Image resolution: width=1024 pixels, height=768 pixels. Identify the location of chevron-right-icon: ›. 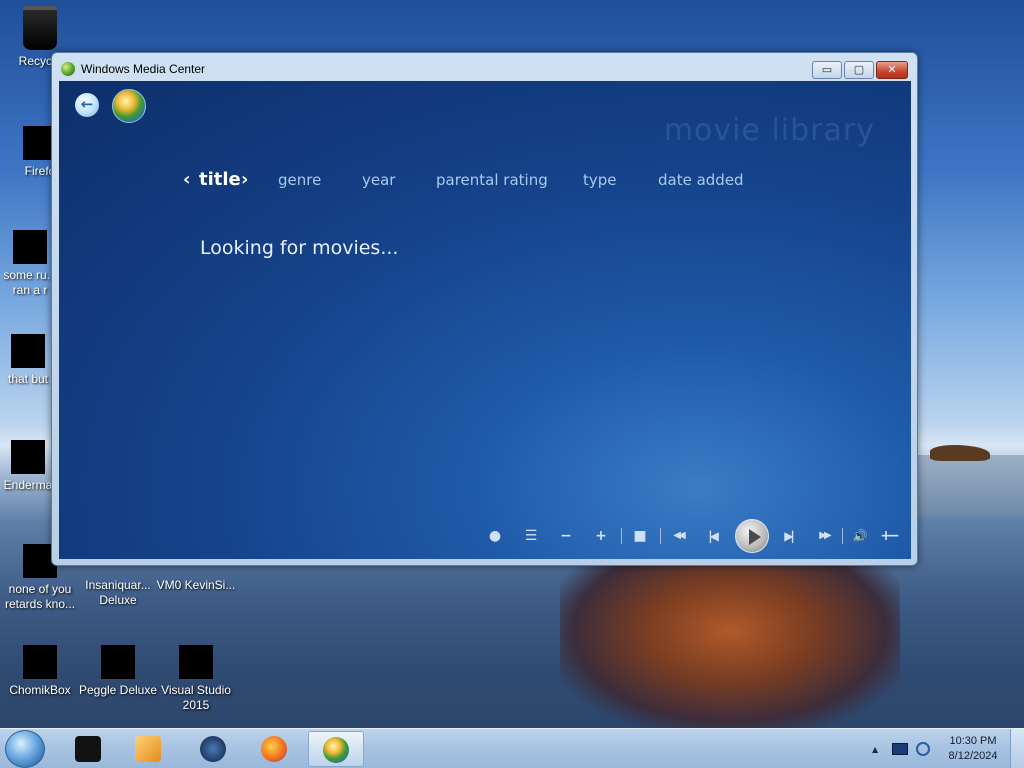
(244, 179).